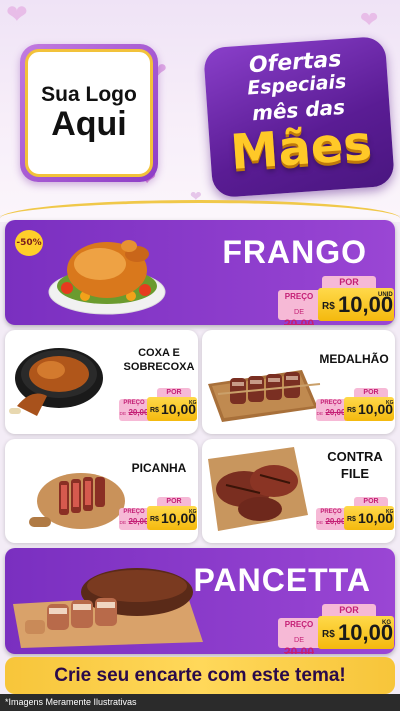 Image resolution: width=400 pixels, height=711 pixels. What do you see at coordinates (200, 702) in the screenshot?
I see `disclaimer-text: *Imagens Meramente Ilustrativas` at bounding box center [200, 702].